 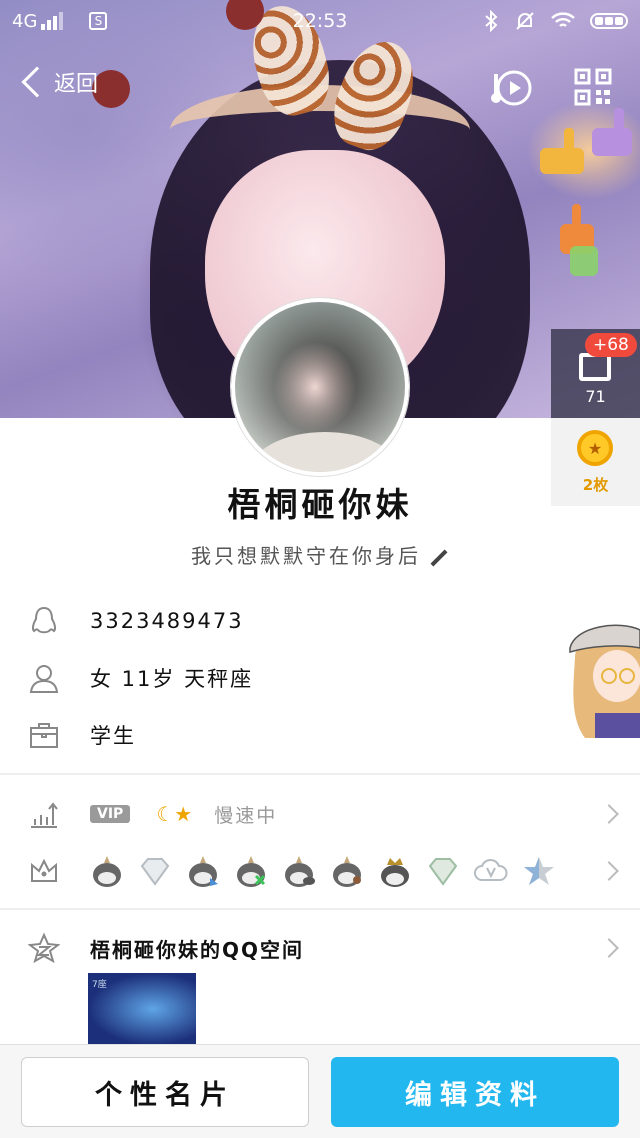 I want to click on qzone-row: 梧桐砸你妹的QQ空间, so click(x=320, y=948).